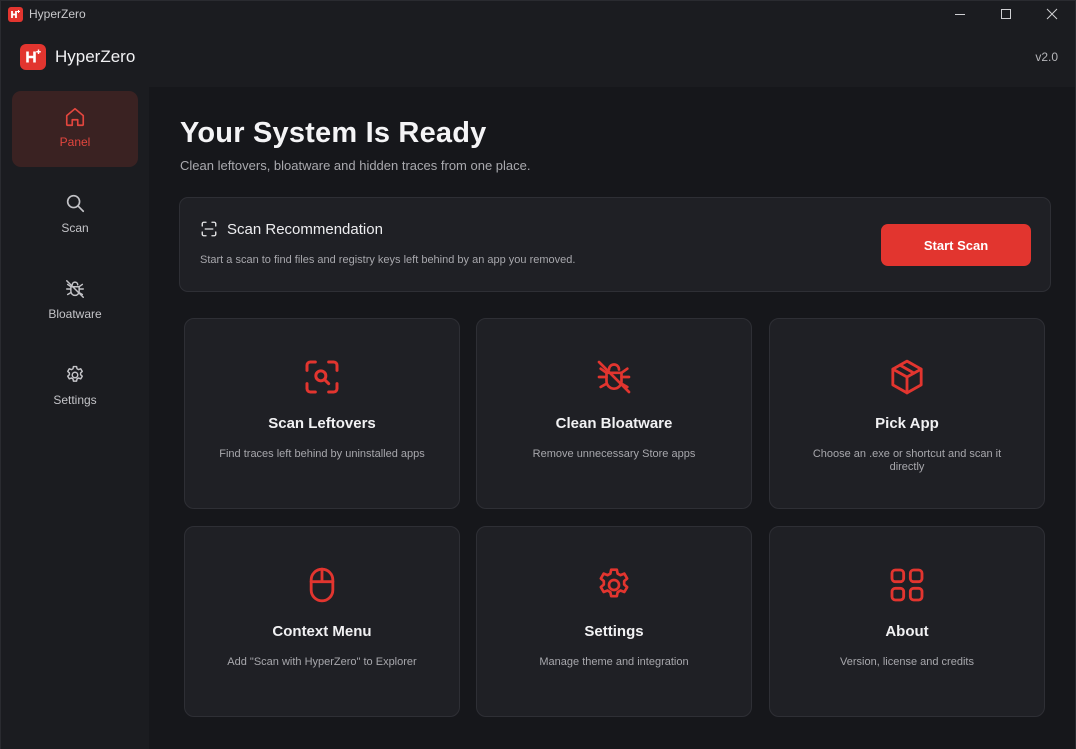  What do you see at coordinates (907, 377) in the screenshot?
I see `package-icon` at bounding box center [907, 377].